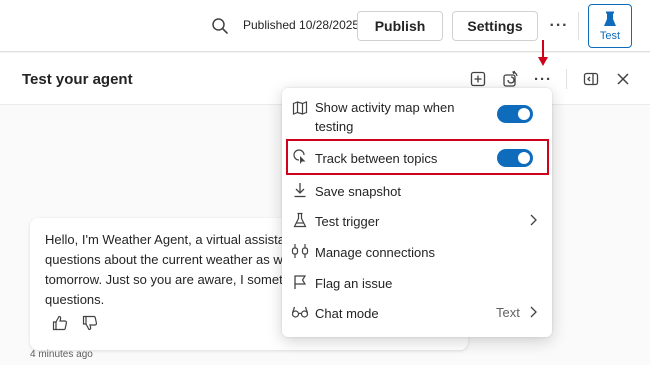 This screenshot has height=365, width=650. I want to click on glasses-icon, so click(300, 312).